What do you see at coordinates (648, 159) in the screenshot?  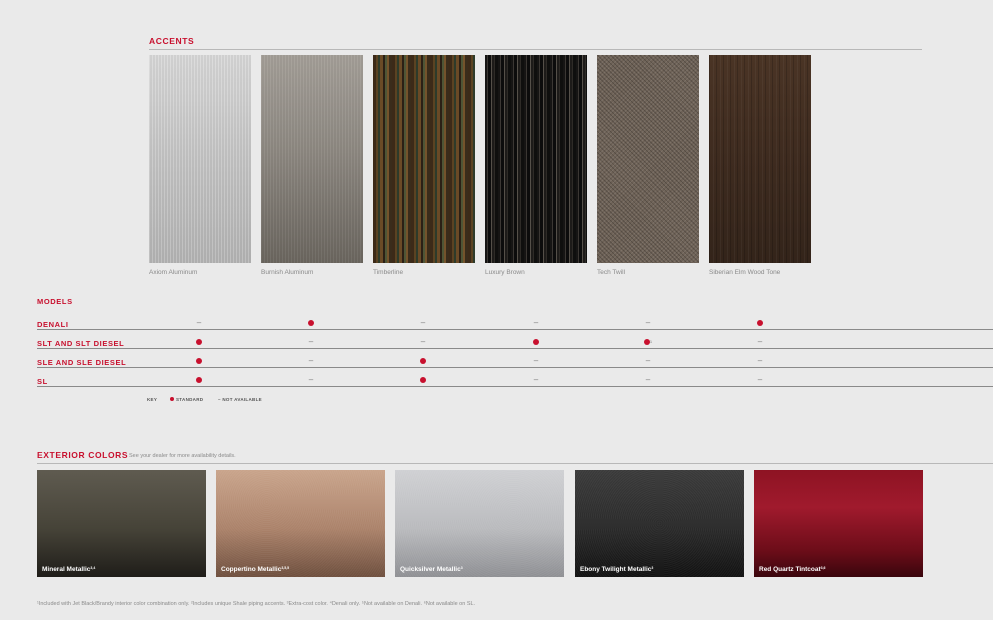 I see `tech-twill-swatch` at bounding box center [648, 159].